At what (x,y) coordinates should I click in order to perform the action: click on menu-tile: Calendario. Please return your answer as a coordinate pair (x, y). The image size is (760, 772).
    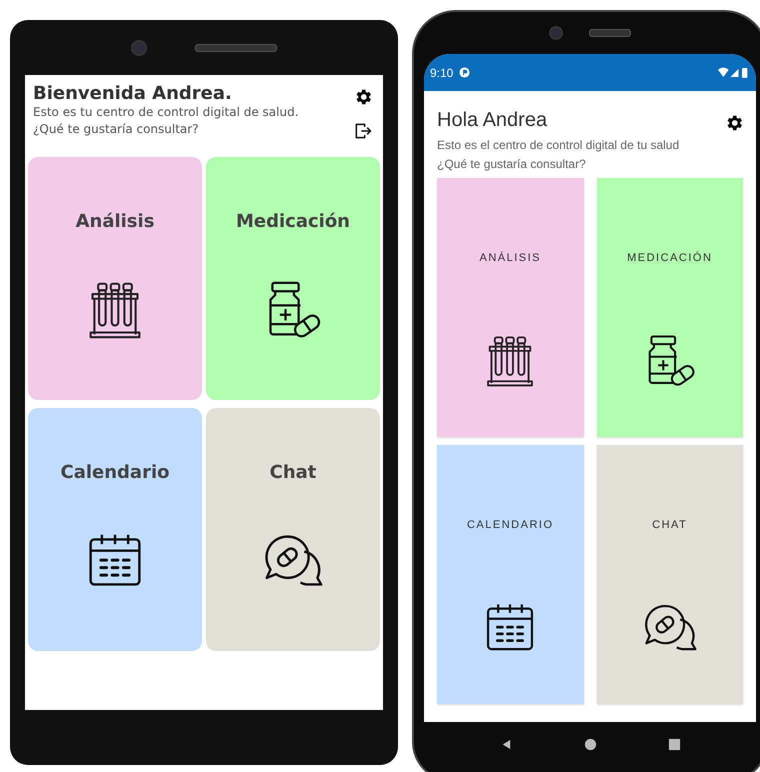
    Looking at the image, I should click on (115, 529).